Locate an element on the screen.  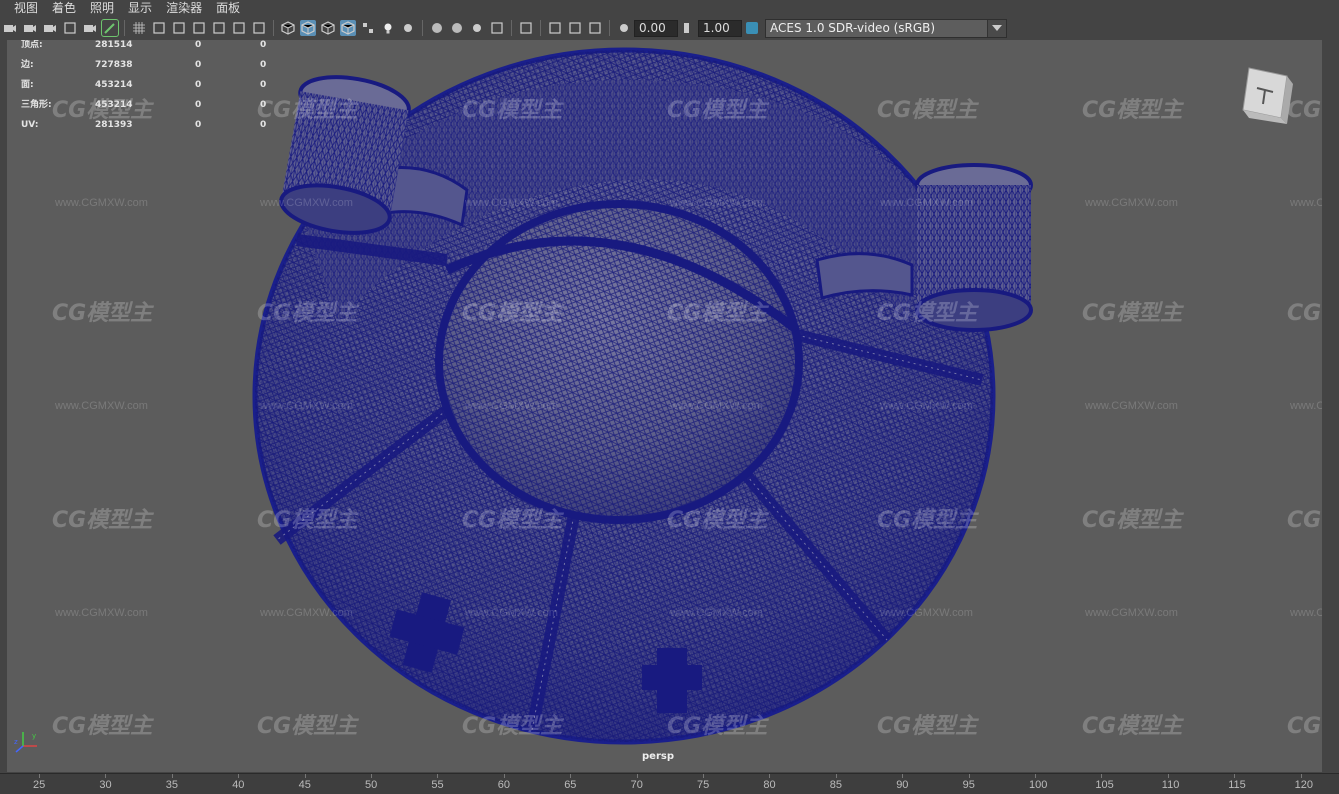
menu-item-2: 照明 is located at coordinates (103, 8).